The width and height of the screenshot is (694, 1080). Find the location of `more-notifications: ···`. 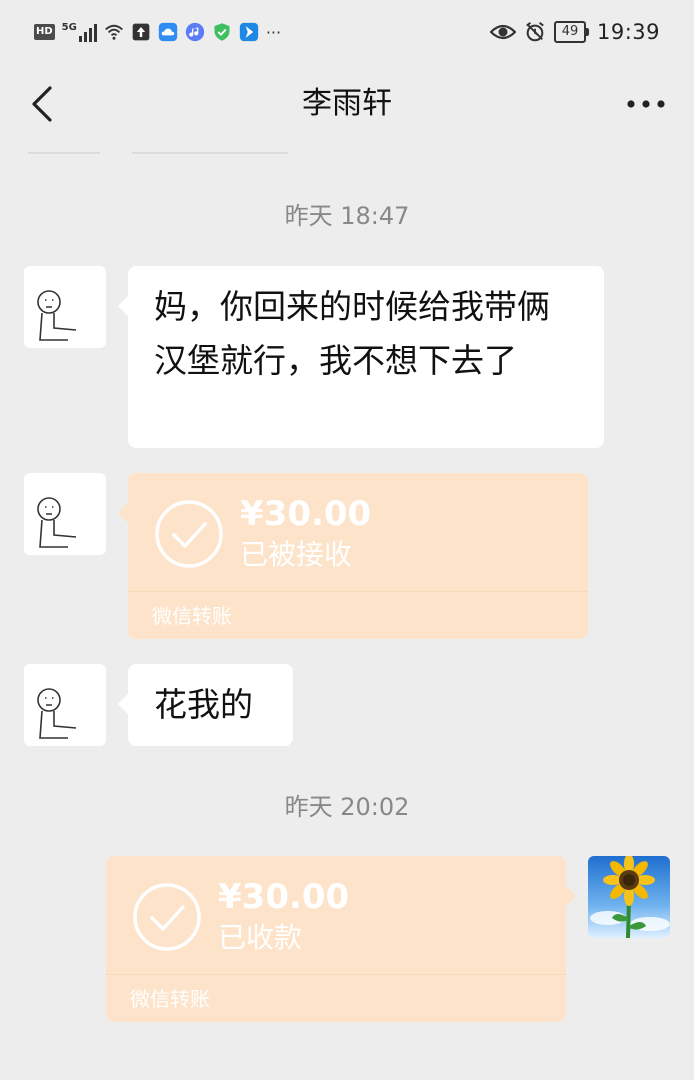

more-notifications: ··· is located at coordinates (273, 32).